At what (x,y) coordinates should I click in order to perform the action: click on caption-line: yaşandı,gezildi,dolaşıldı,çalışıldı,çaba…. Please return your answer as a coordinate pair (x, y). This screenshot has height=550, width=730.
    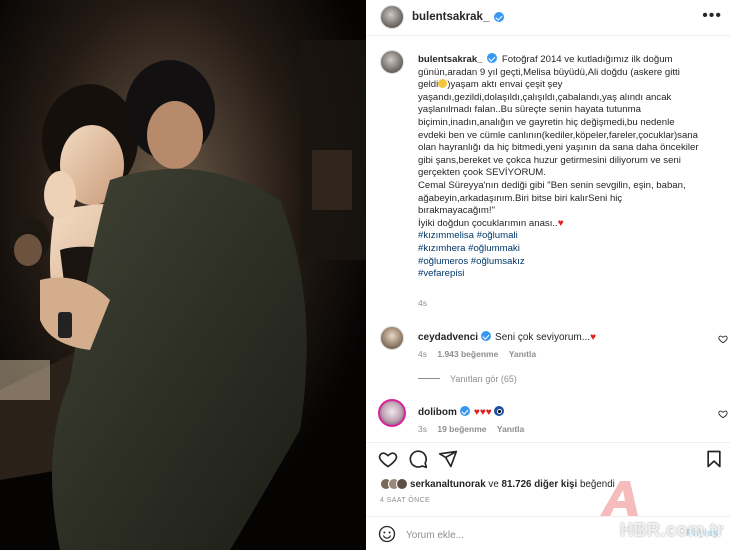
    Looking at the image, I should click on (545, 97).